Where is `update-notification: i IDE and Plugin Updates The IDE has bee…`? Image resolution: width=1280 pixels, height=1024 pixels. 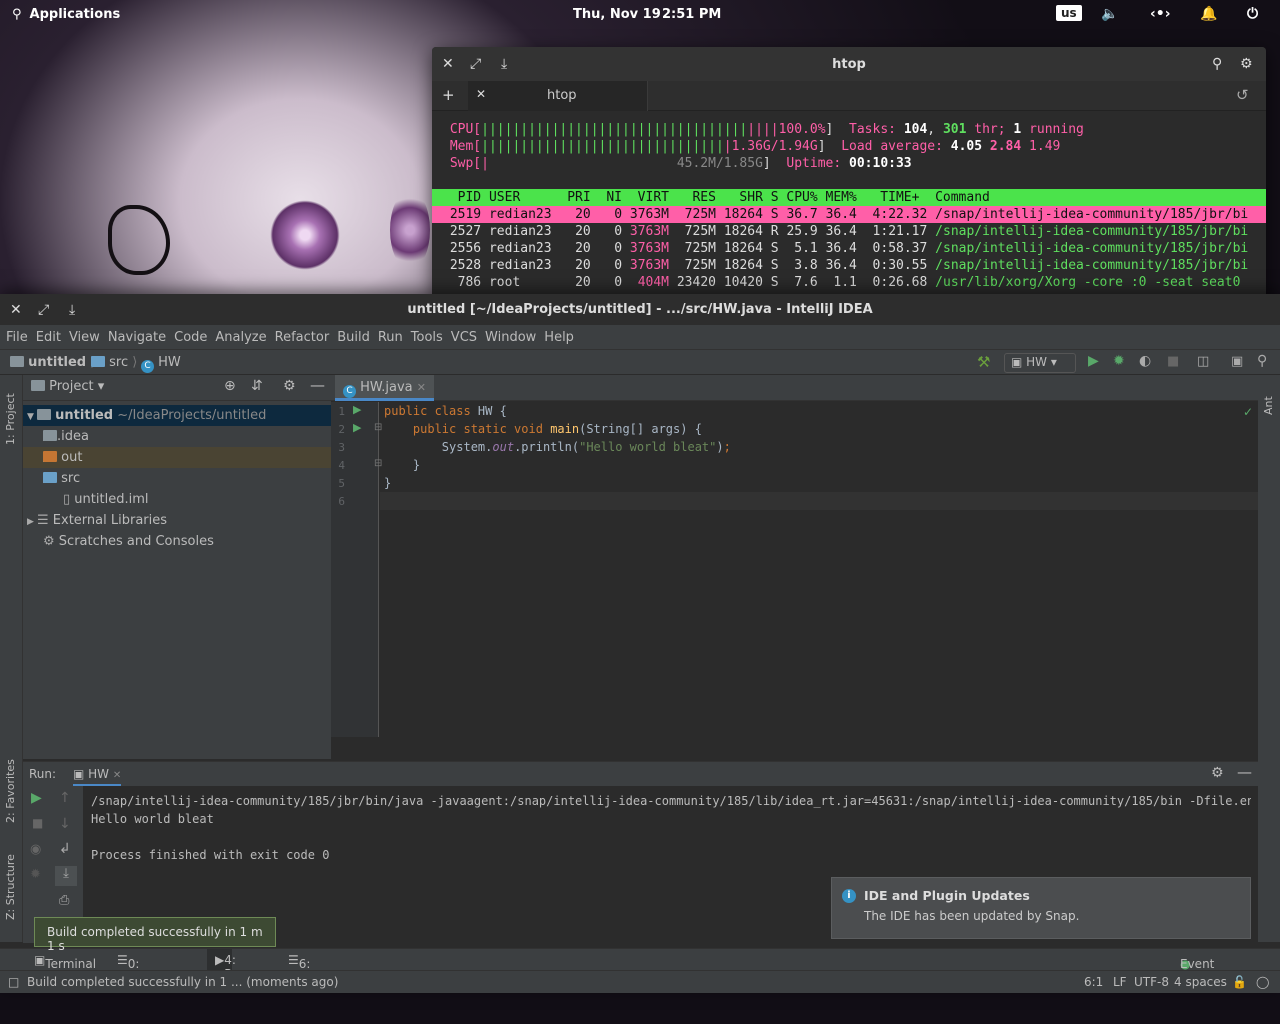
update-notification: i IDE and Plugin Updates The IDE has bee… is located at coordinates (1041, 908).